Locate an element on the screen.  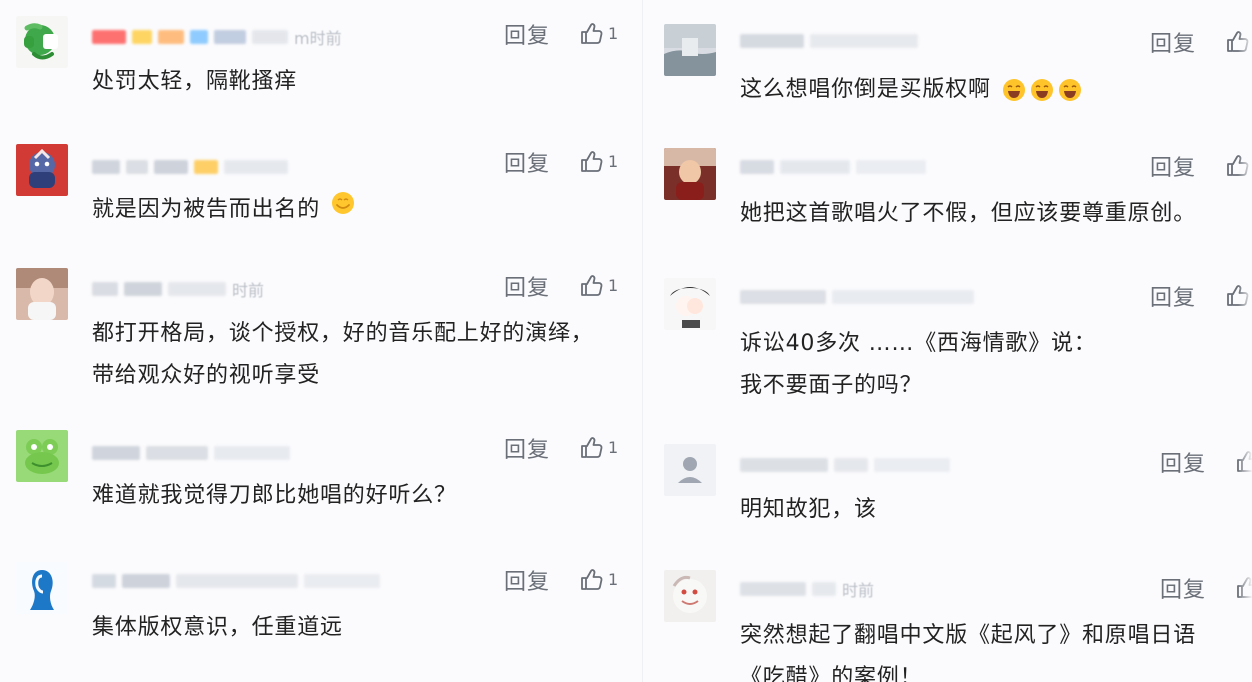
portrait-avatar-icon is located at coordinates (42, 294).